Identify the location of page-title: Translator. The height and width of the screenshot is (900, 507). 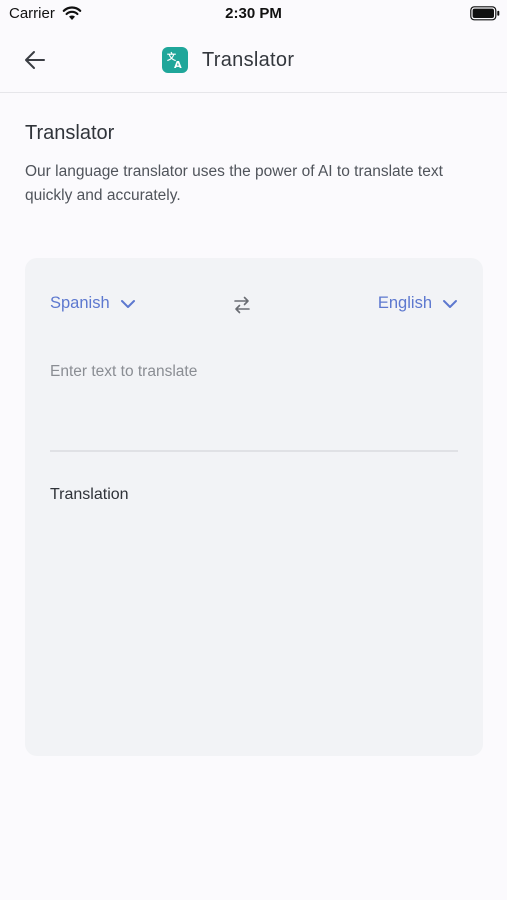
(70, 133).